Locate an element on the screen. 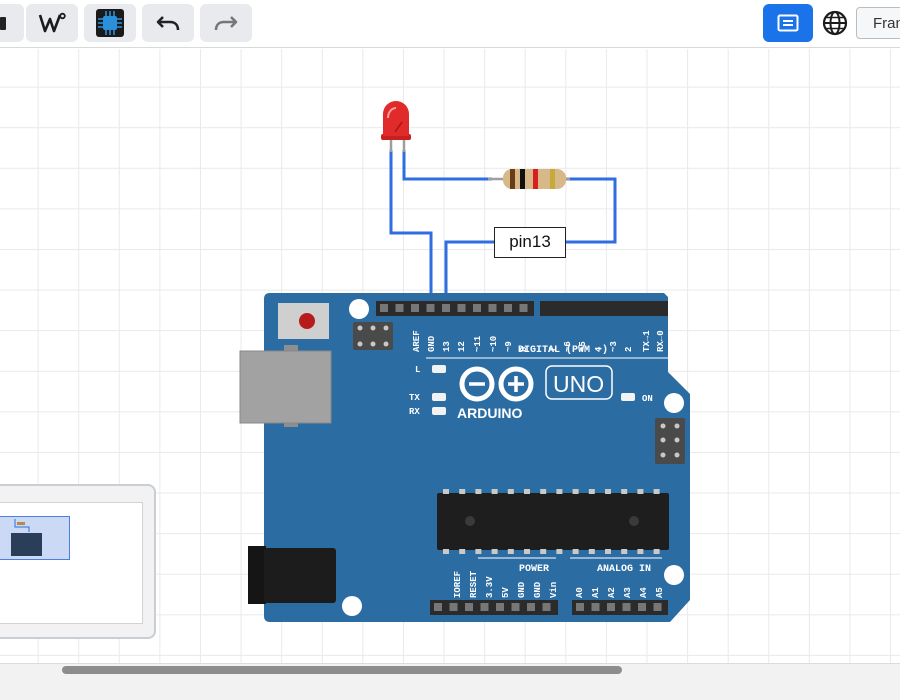 This screenshot has height=700, width=900. analog-pin-label: A4 is located at coordinates (644, 592).